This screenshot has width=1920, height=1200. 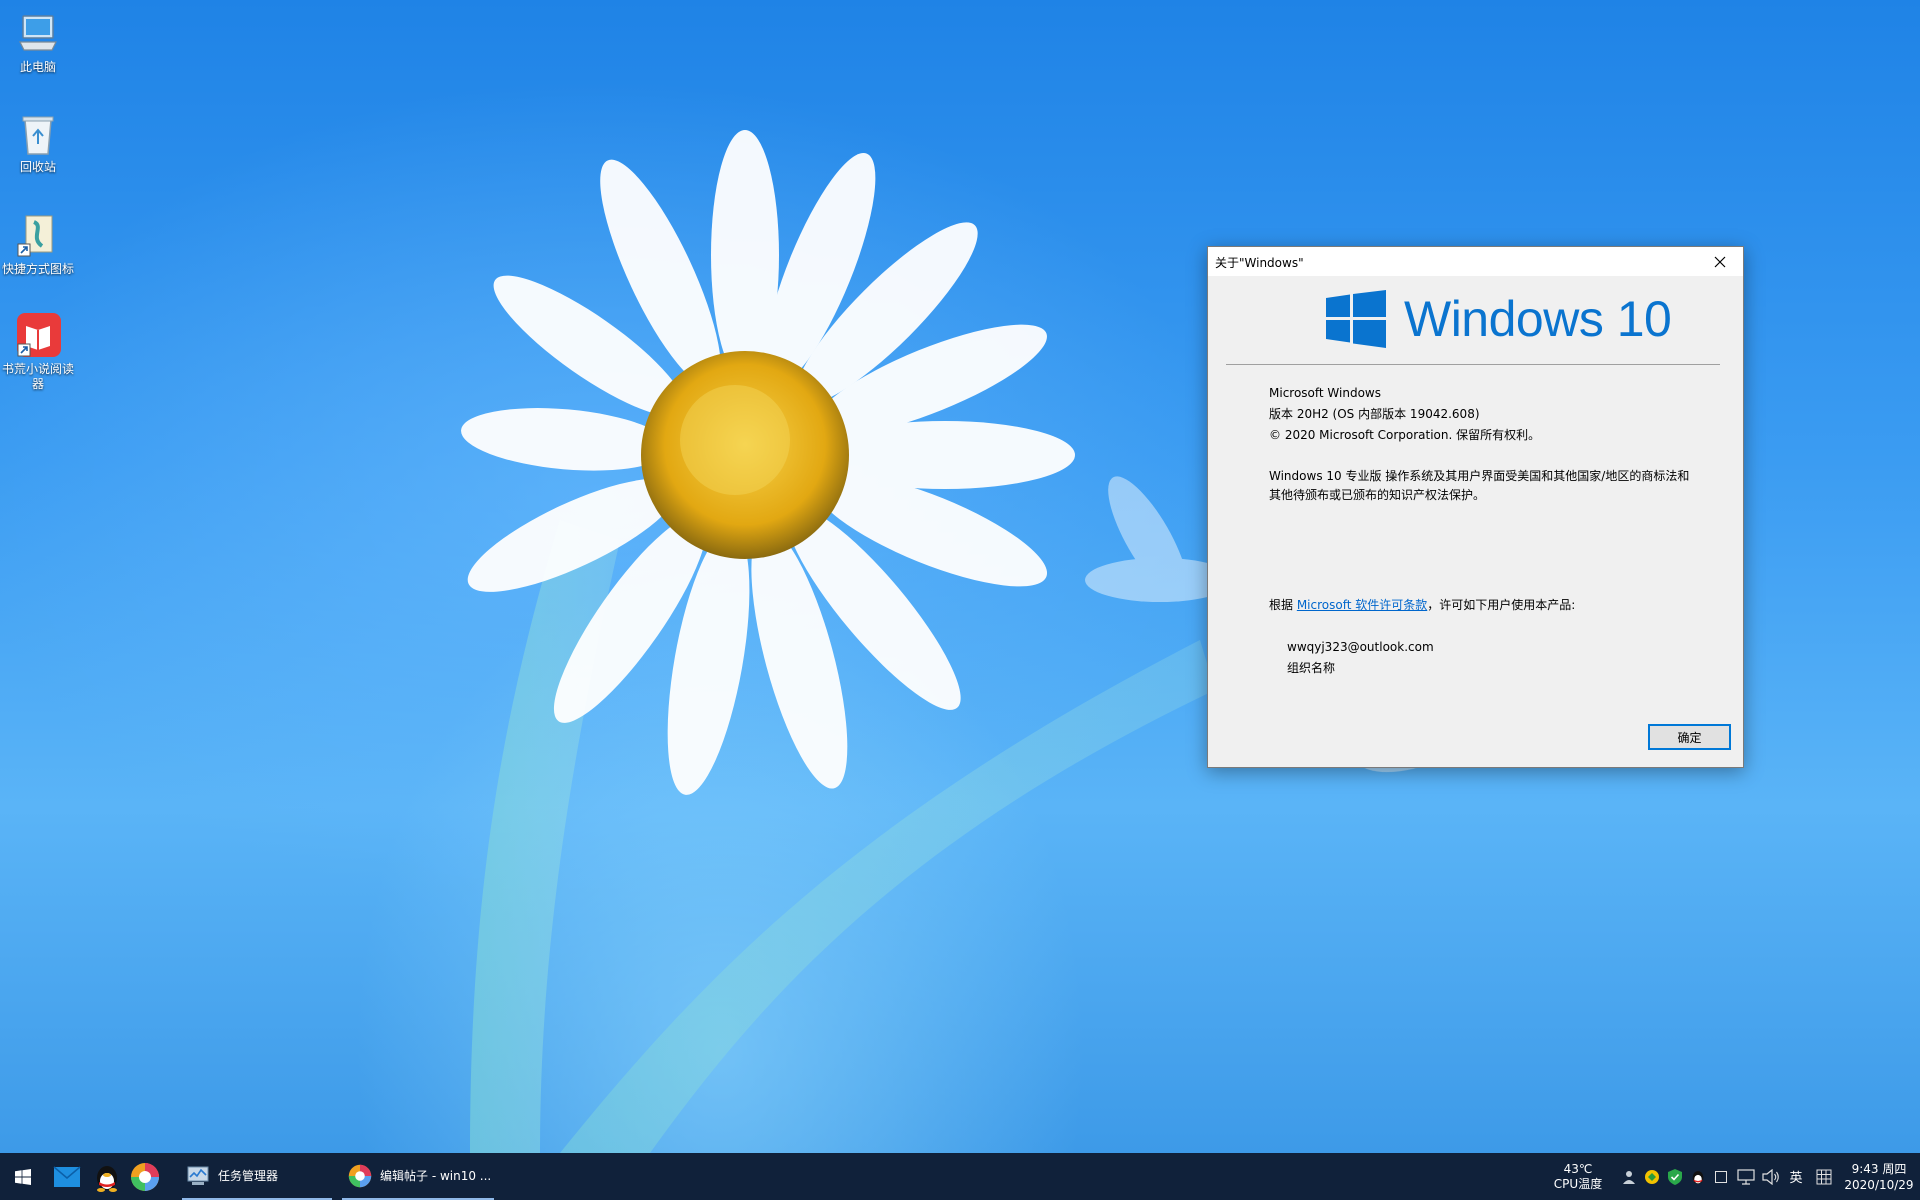 I want to click on taskbar-clock: 9:43 周四 2020/10/29, so click(x=1879, y=1176).